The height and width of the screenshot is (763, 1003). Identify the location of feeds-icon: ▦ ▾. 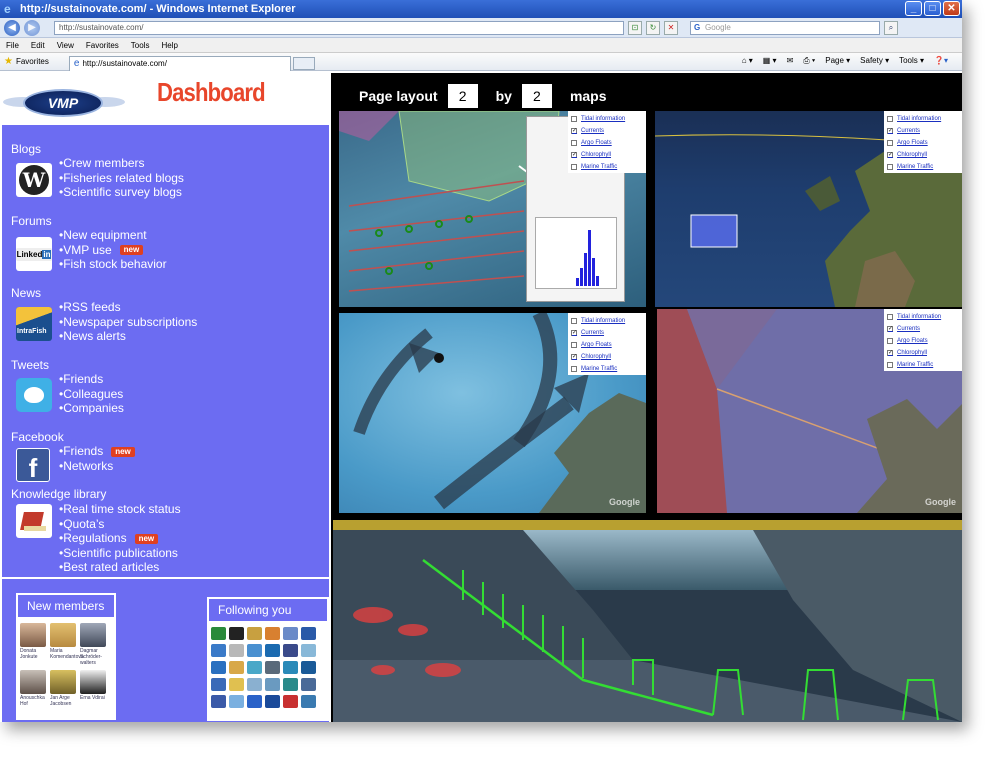
(770, 61).